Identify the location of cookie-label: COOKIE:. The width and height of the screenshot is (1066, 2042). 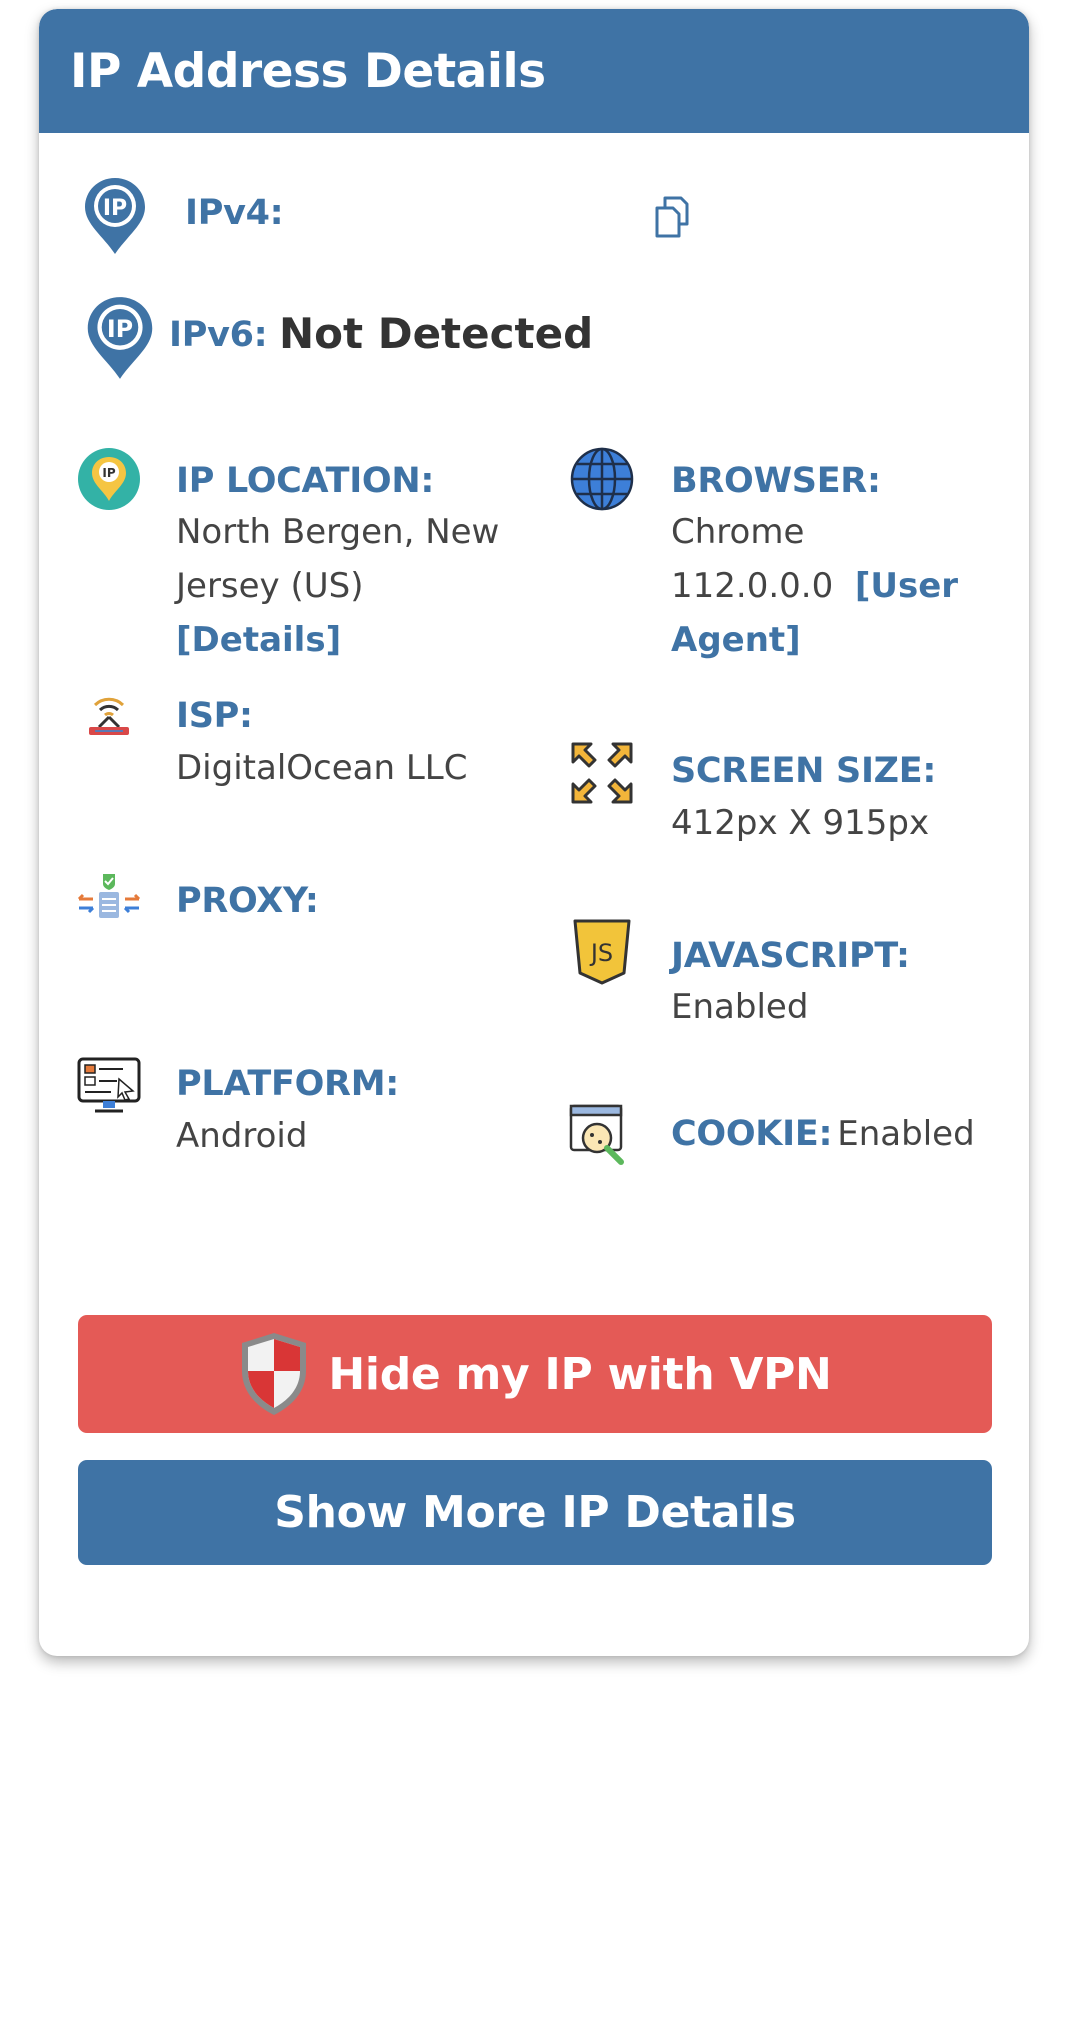
(752, 1134).